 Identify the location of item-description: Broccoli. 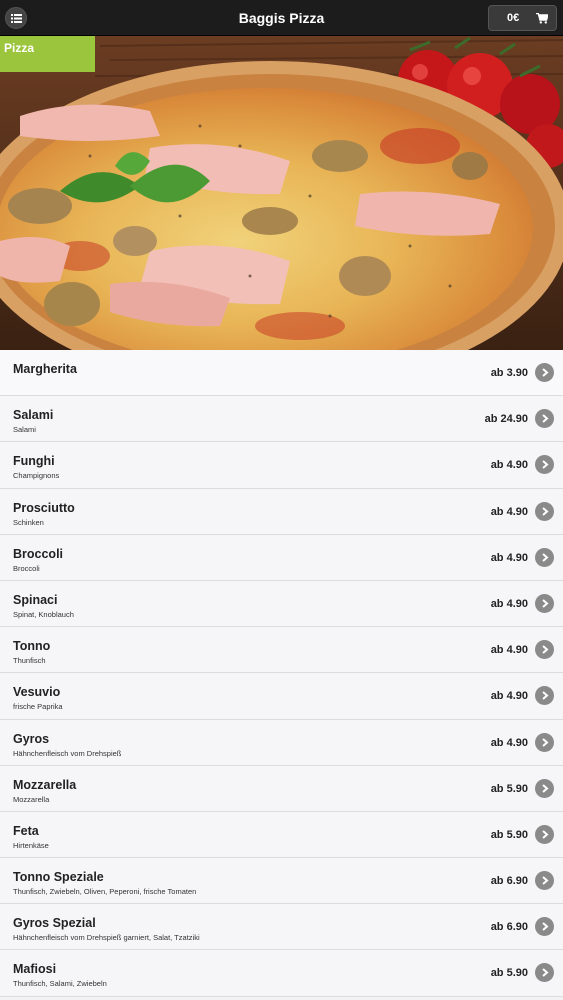
(26, 568).